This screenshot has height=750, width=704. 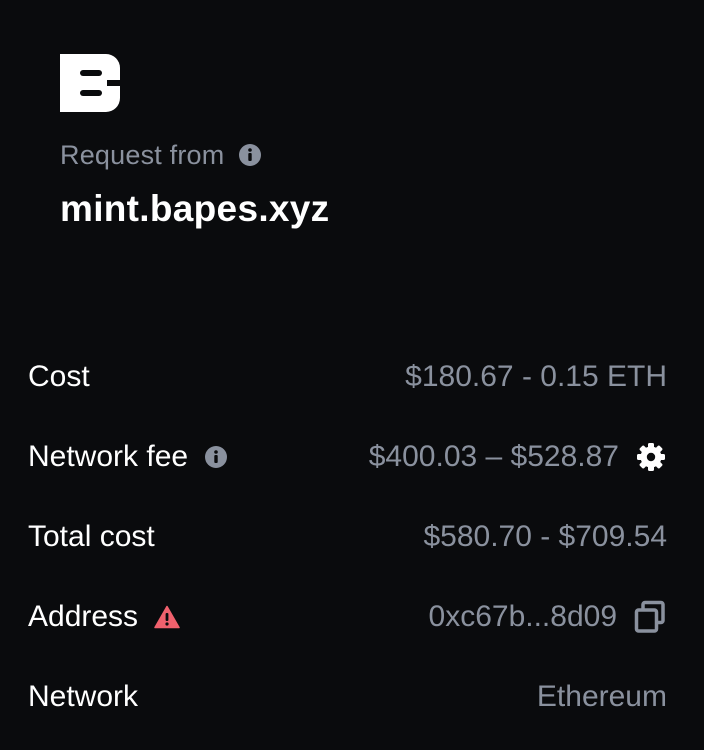 What do you see at coordinates (650, 617) in the screenshot?
I see `copy-icon` at bounding box center [650, 617].